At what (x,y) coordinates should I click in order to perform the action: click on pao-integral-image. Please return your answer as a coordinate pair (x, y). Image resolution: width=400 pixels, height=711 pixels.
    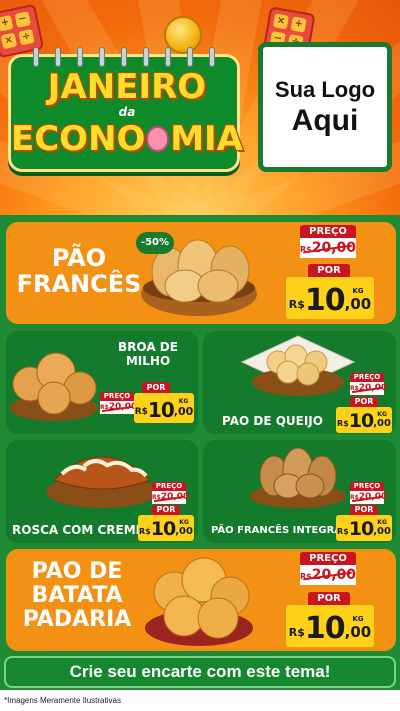
    Looking at the image, I should click on (298, 475).